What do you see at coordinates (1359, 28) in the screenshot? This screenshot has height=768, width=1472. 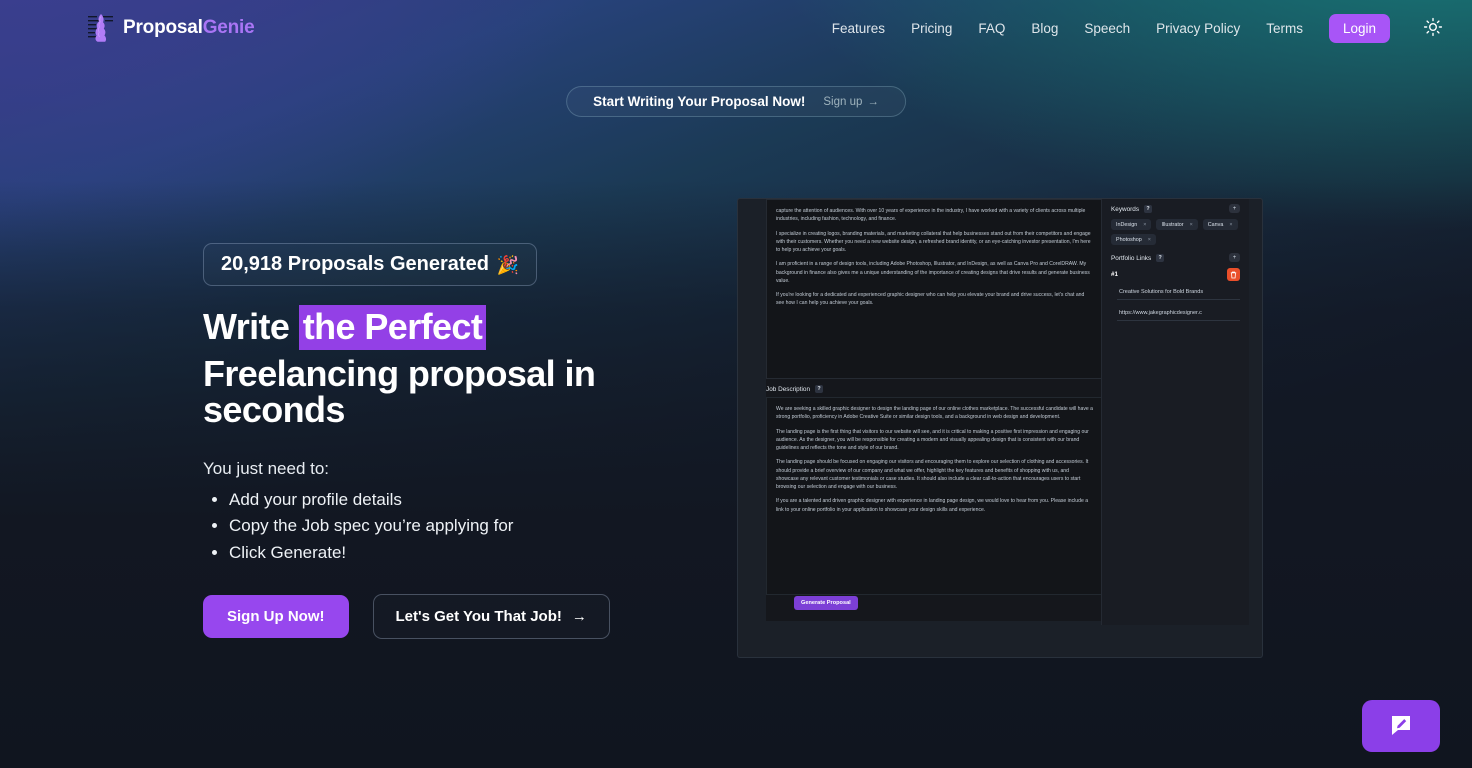 I see `login-button: Login` at bounding box center [1359, 28].